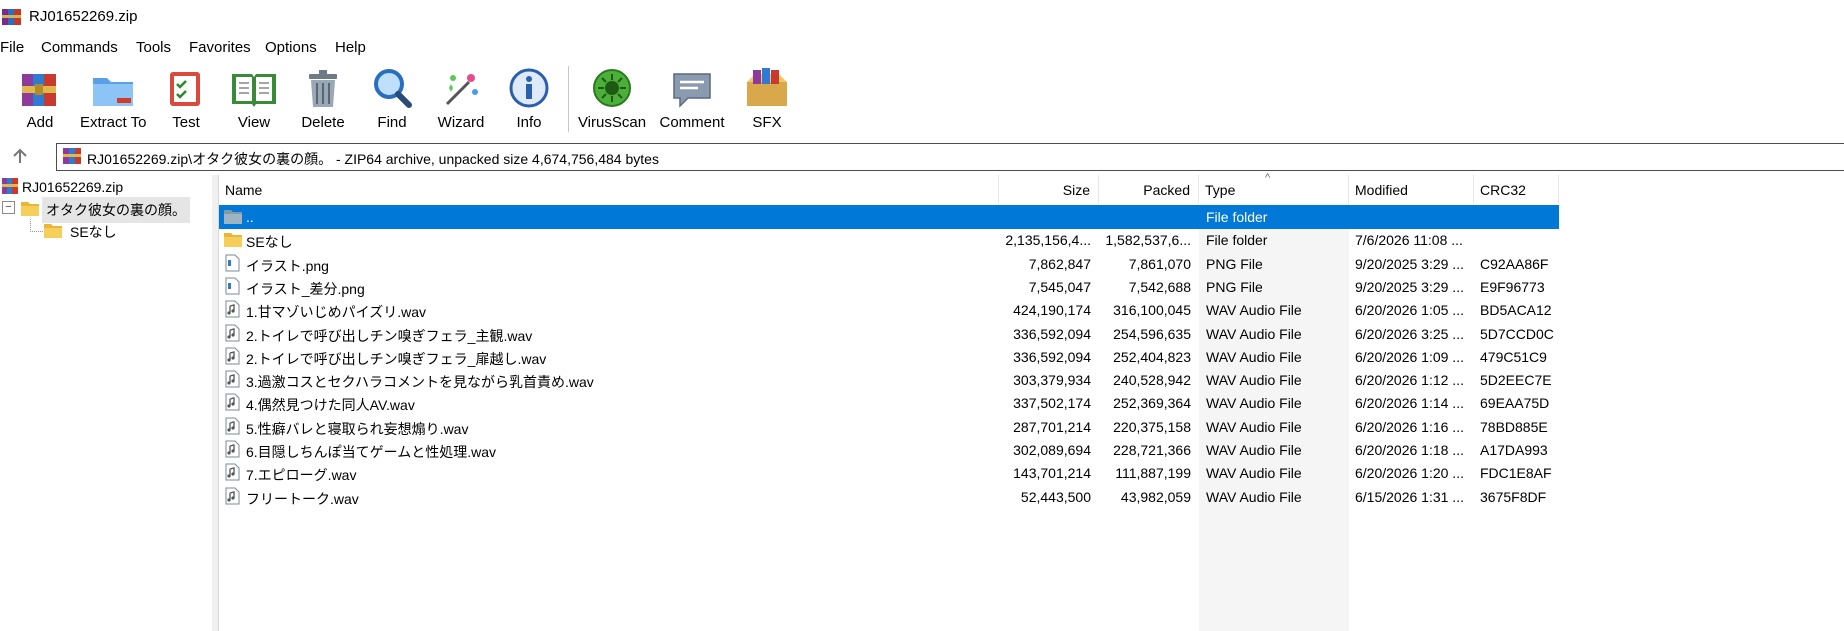 The image size is (1844, 631). I want to click on file-packed: 111,887,199, so click(1153, 473).